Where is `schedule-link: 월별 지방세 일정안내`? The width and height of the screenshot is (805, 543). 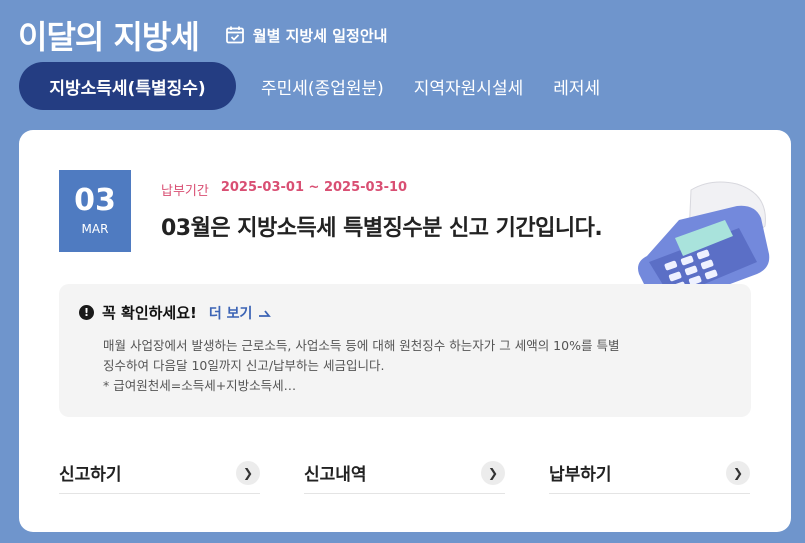 schedule-link: 월별 지방세 일정안내 is located at coordinates (306, 35).